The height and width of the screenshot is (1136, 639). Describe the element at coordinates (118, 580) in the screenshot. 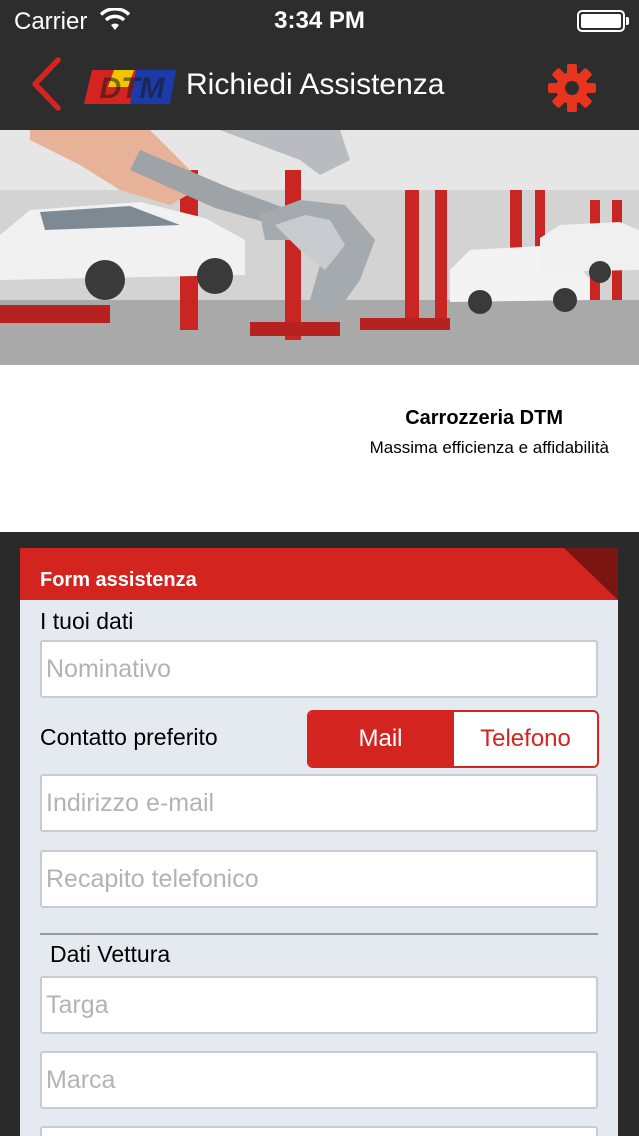

I see `form-title: Form assistenza` at that location.